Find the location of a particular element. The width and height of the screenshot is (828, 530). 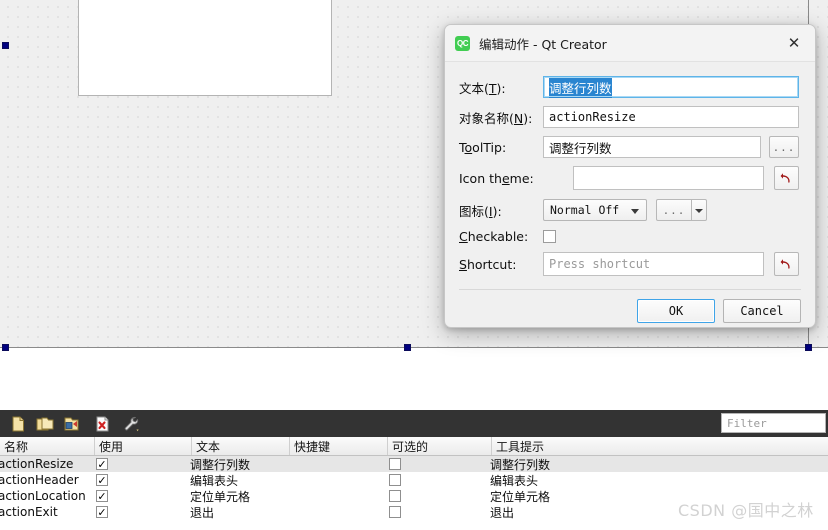

qt-creator-icon: QC is located at coordinates (462, 43).